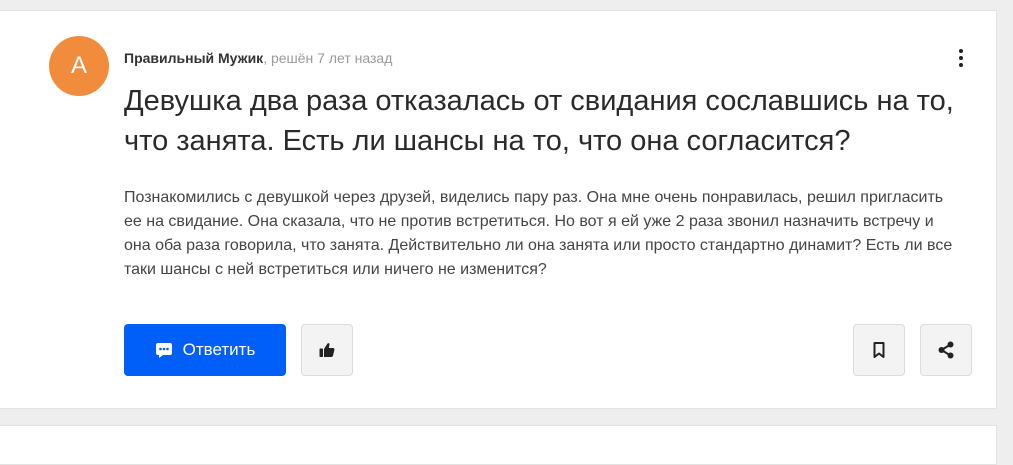 The image size is (1013, 465). What do you see at coordinates (193, 58) in the screenshot?
I see `author-name: Правильный Мужик` at bounding box center [193, 58].